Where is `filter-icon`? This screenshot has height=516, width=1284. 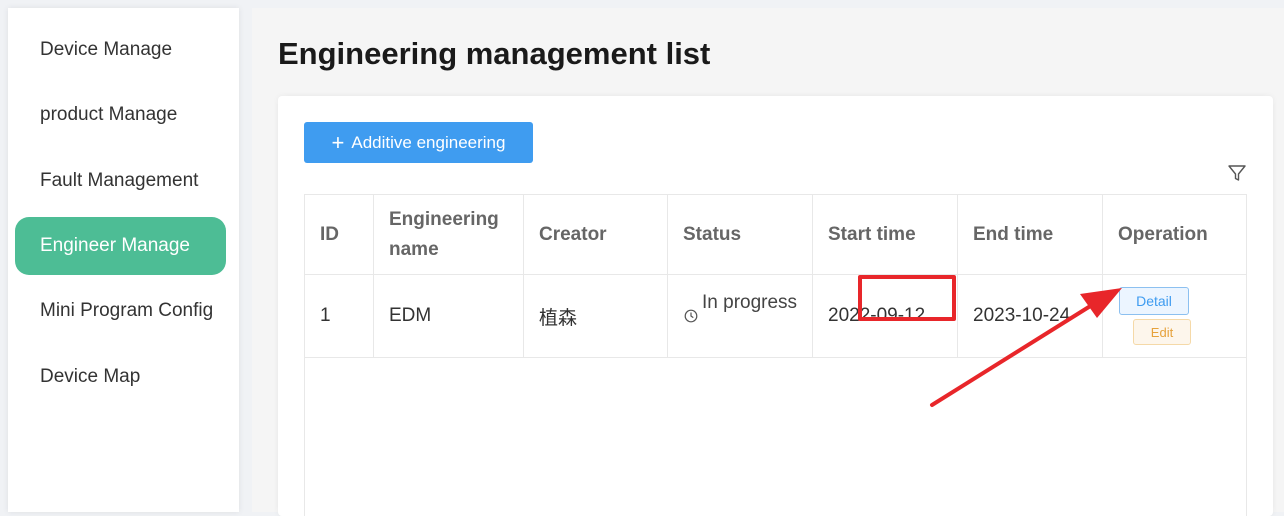
filter-icon is located at coordinates (1237, 173).